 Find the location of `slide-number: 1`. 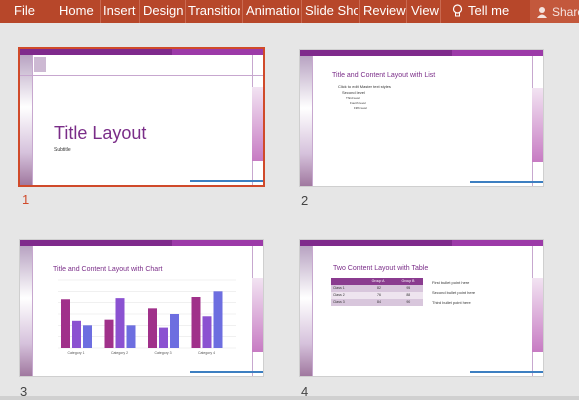

slide-number: 1 is located at coordinates (26, 199).